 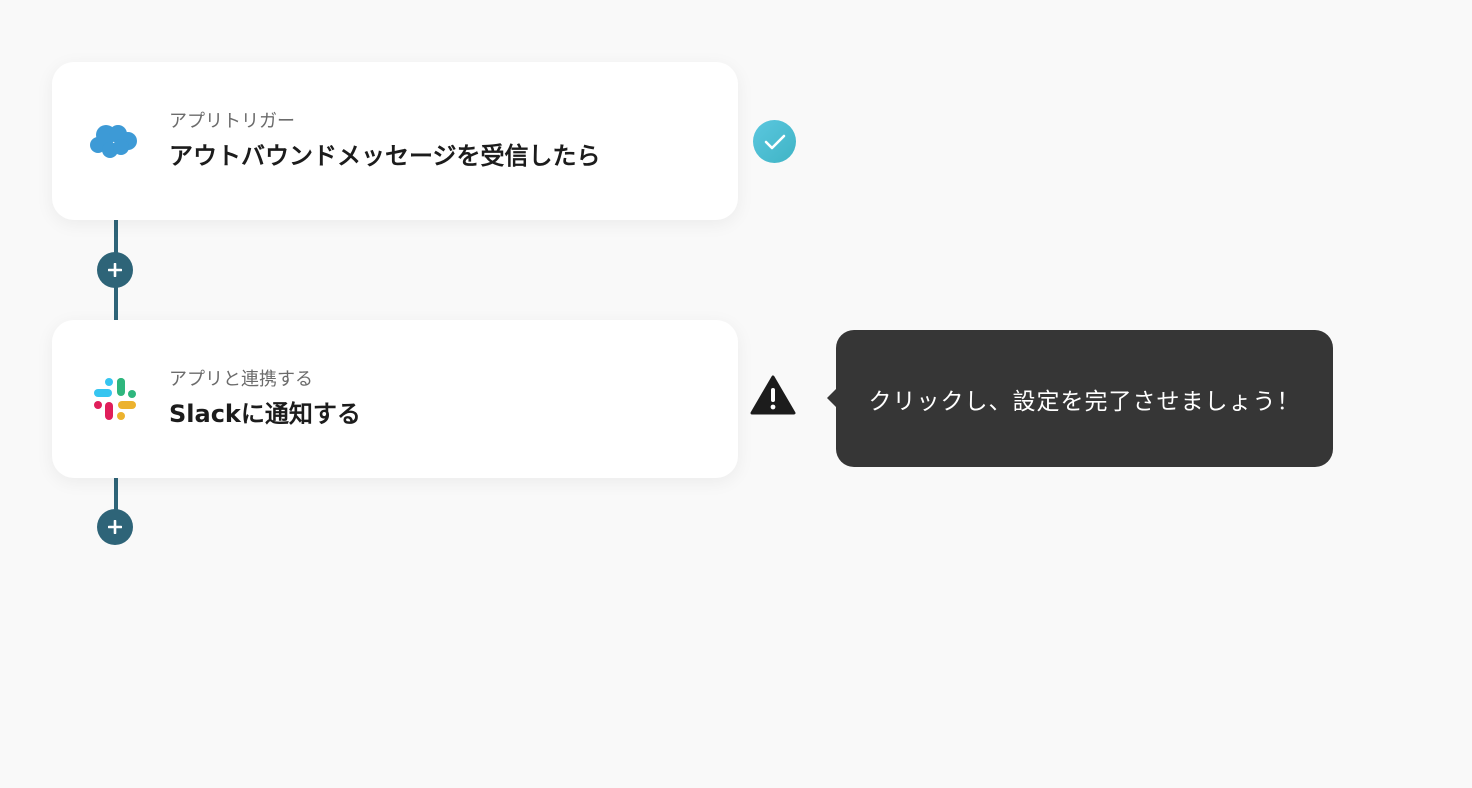 I want to click on slack-icon, so click(x=115, y=399).